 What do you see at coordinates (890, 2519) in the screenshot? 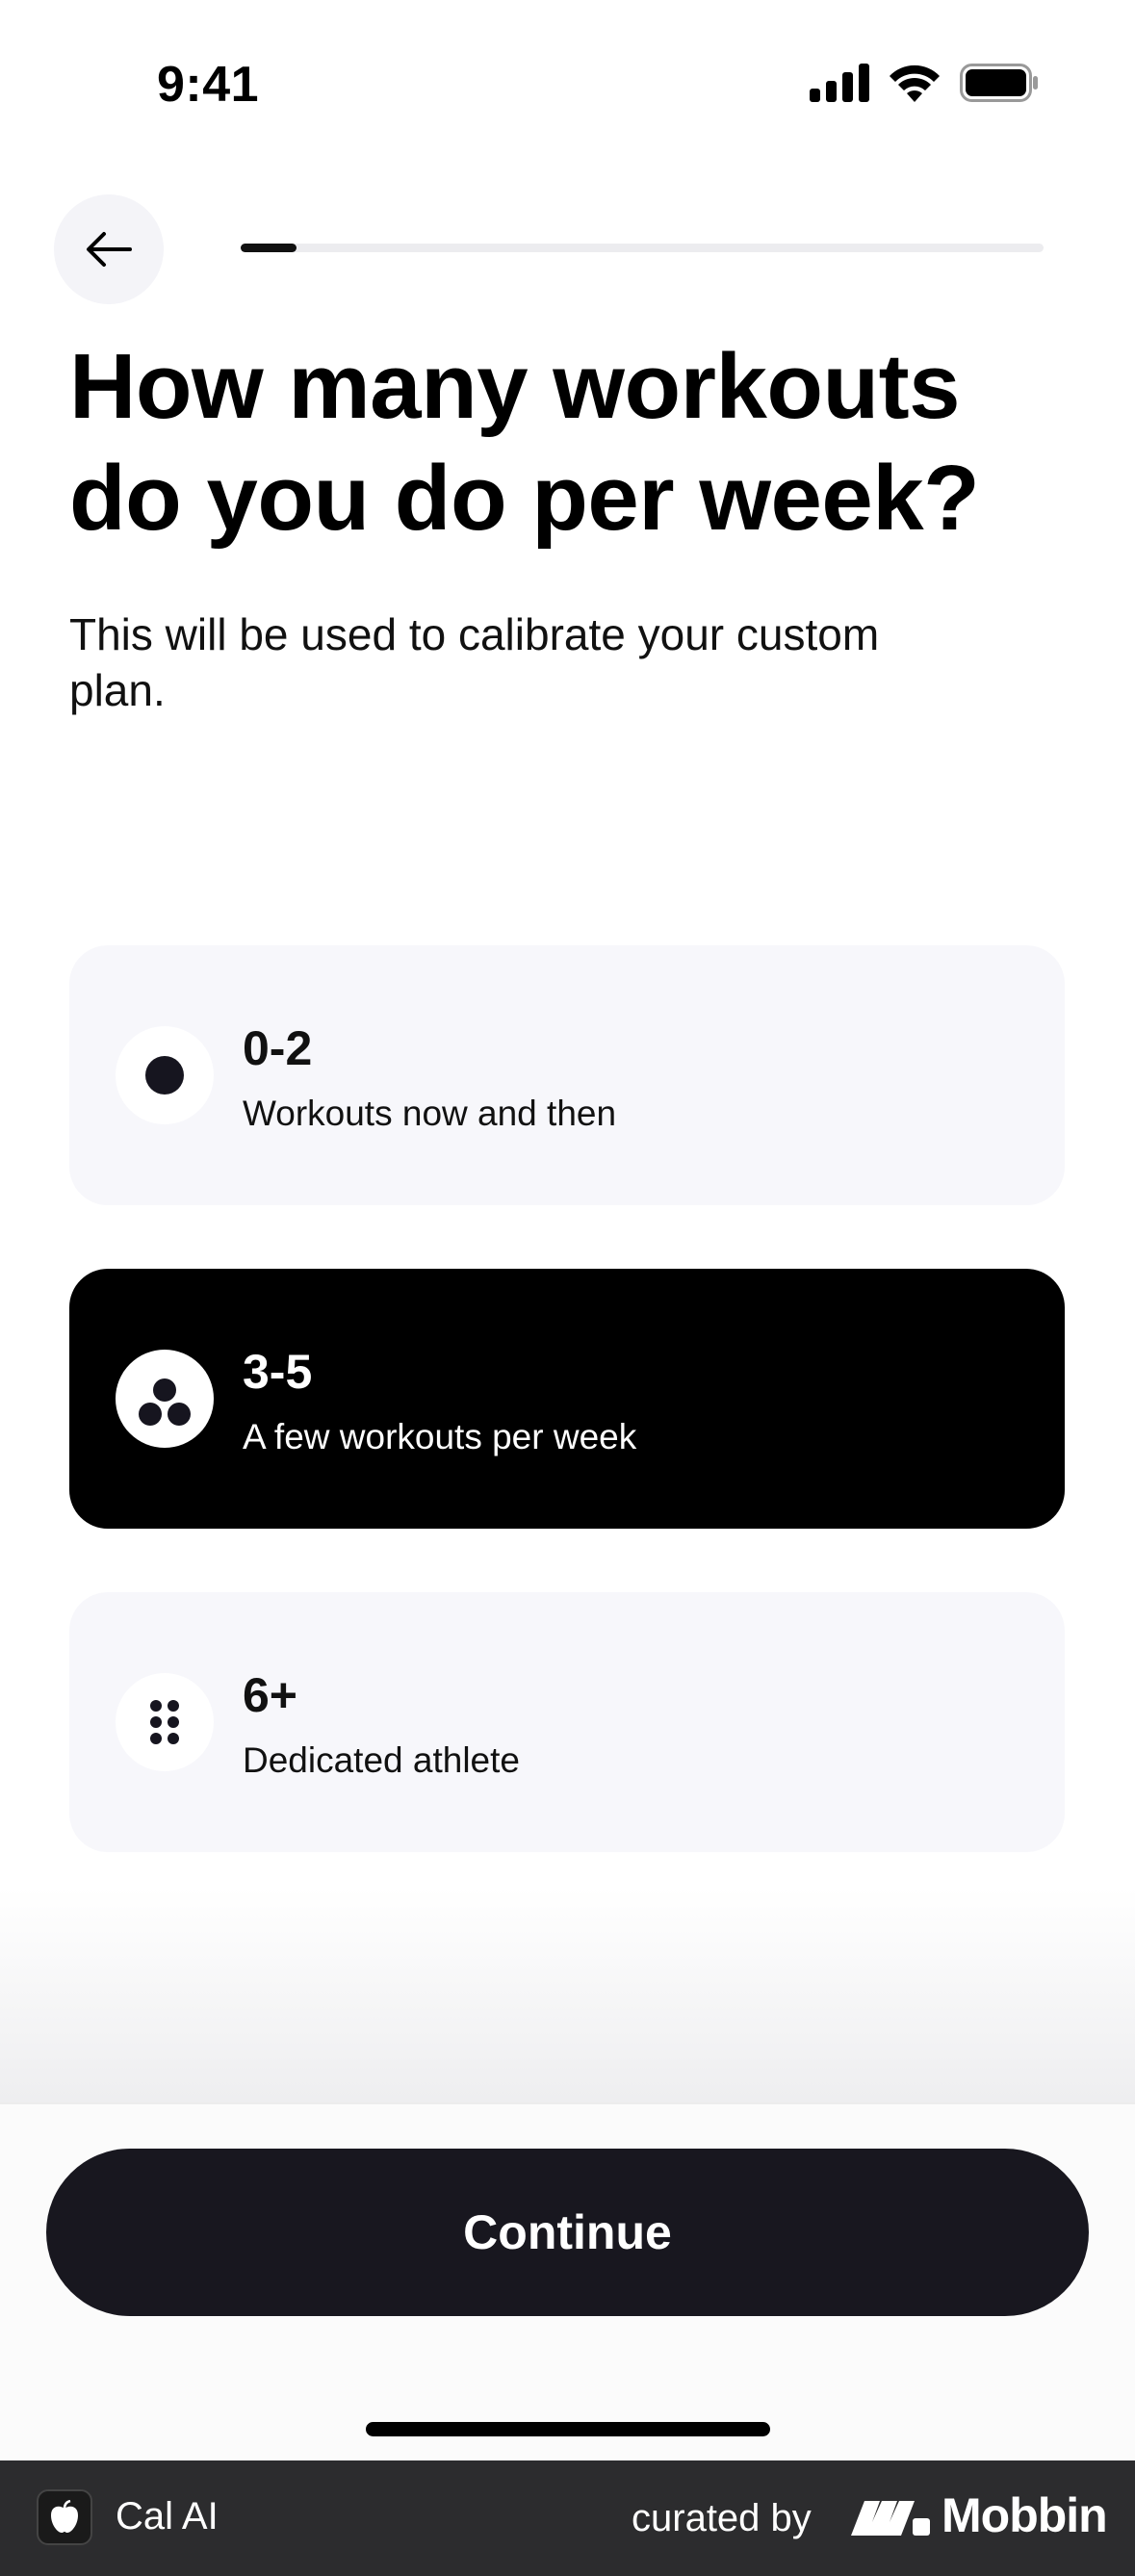
I see `mobbin-logo-icon` at bounding box center [890, 2519].